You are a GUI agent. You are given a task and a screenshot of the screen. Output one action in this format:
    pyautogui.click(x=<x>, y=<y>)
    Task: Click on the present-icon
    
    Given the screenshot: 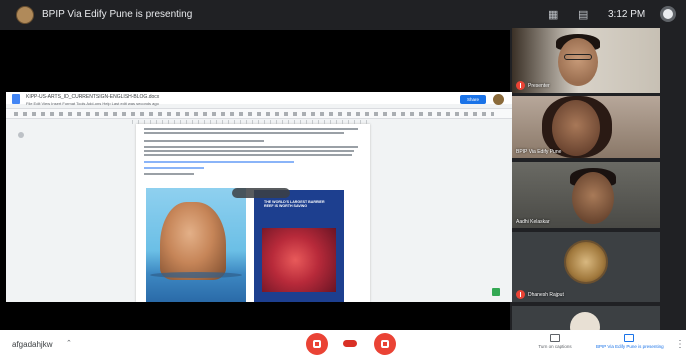 What is the action you would take?
    pyautogui.click(x=629, y=338)
    